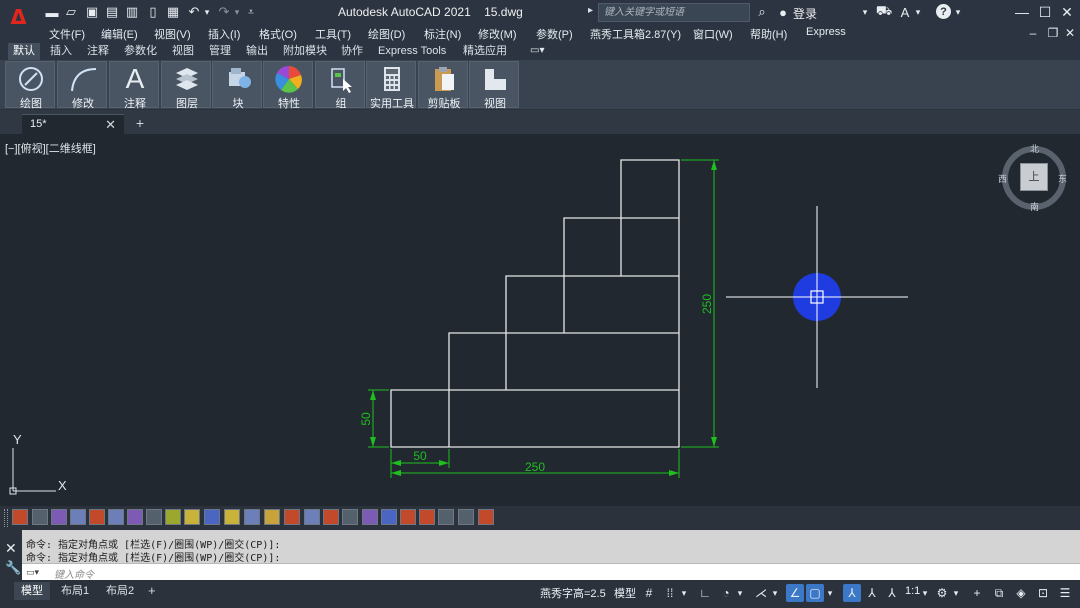  I want to click on autodesk-app-icon: A, so click(905, 12).